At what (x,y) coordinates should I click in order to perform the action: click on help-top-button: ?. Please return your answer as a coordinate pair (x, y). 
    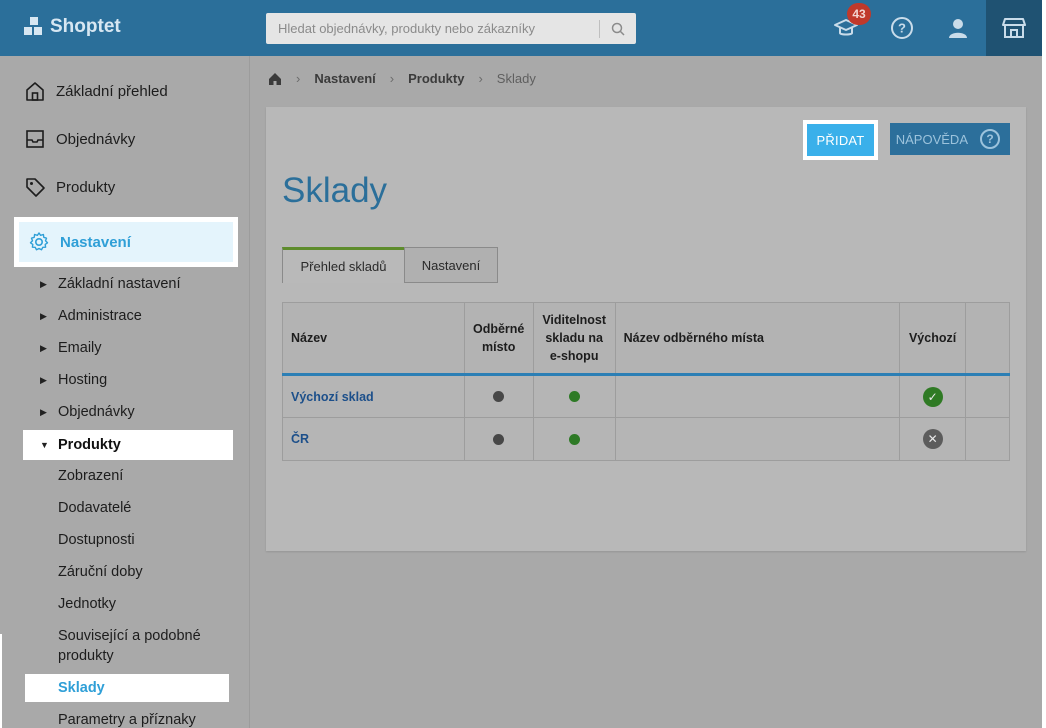
    Looking at the image, I should click on (902, 28).